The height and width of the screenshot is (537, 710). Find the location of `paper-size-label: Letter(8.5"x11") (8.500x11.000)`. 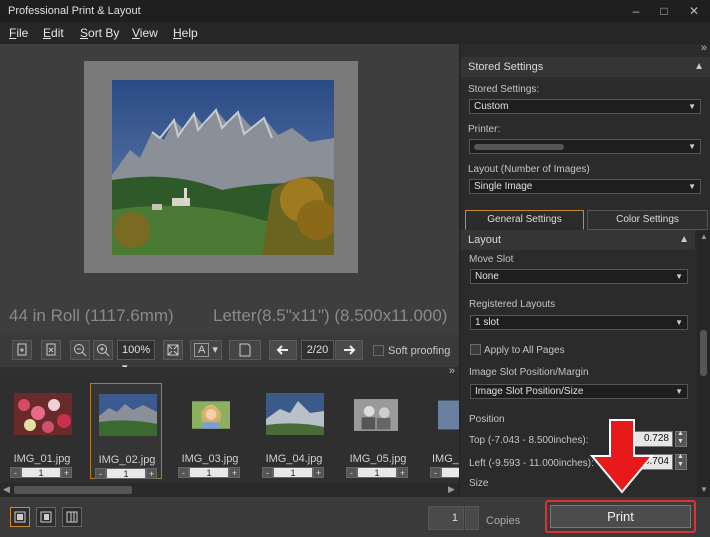

paper-size-label: Letter(8.5"x11") (8.500x11.000) is located at coordinates (330, 315).